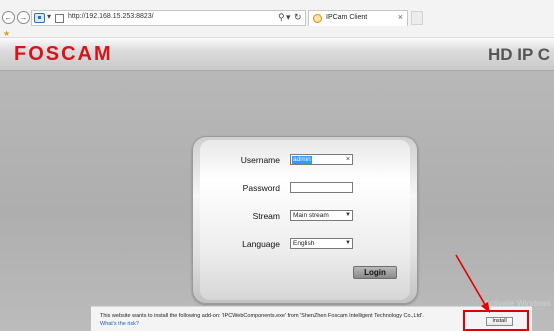 The image size is (554, 331). Describe the element at coordinates (485, 307) in the screenshot. I see `arrow-head` at that location.